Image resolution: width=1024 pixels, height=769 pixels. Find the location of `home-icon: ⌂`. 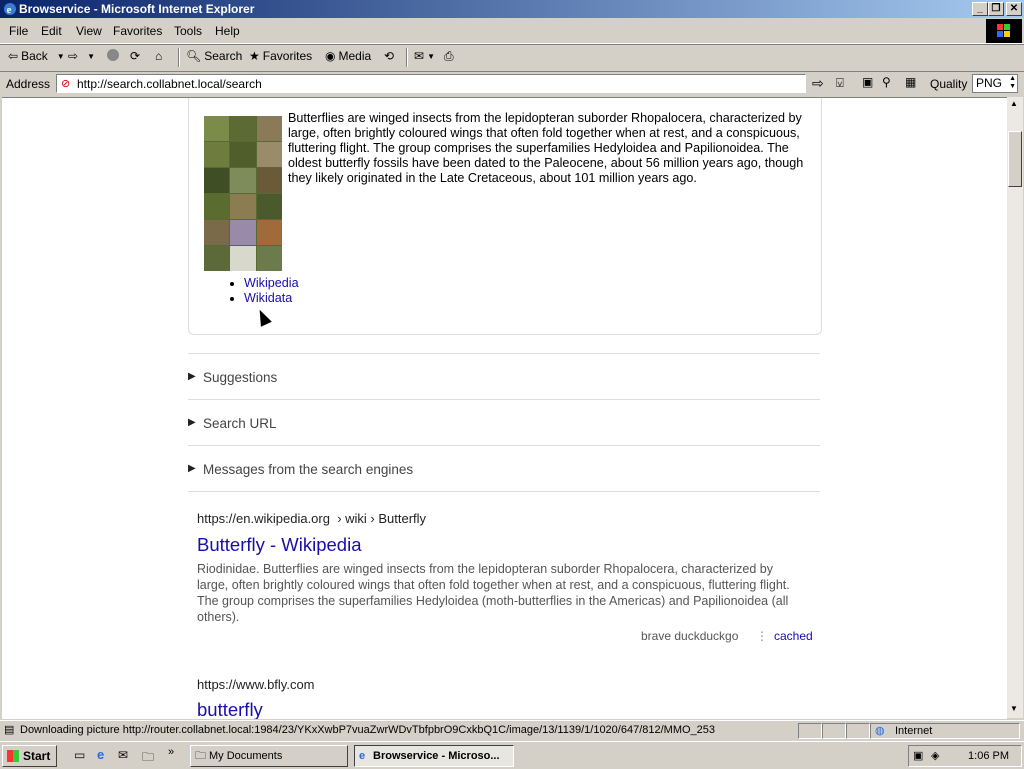

home-icon: ⌂ is located at coordinates (159, 56).